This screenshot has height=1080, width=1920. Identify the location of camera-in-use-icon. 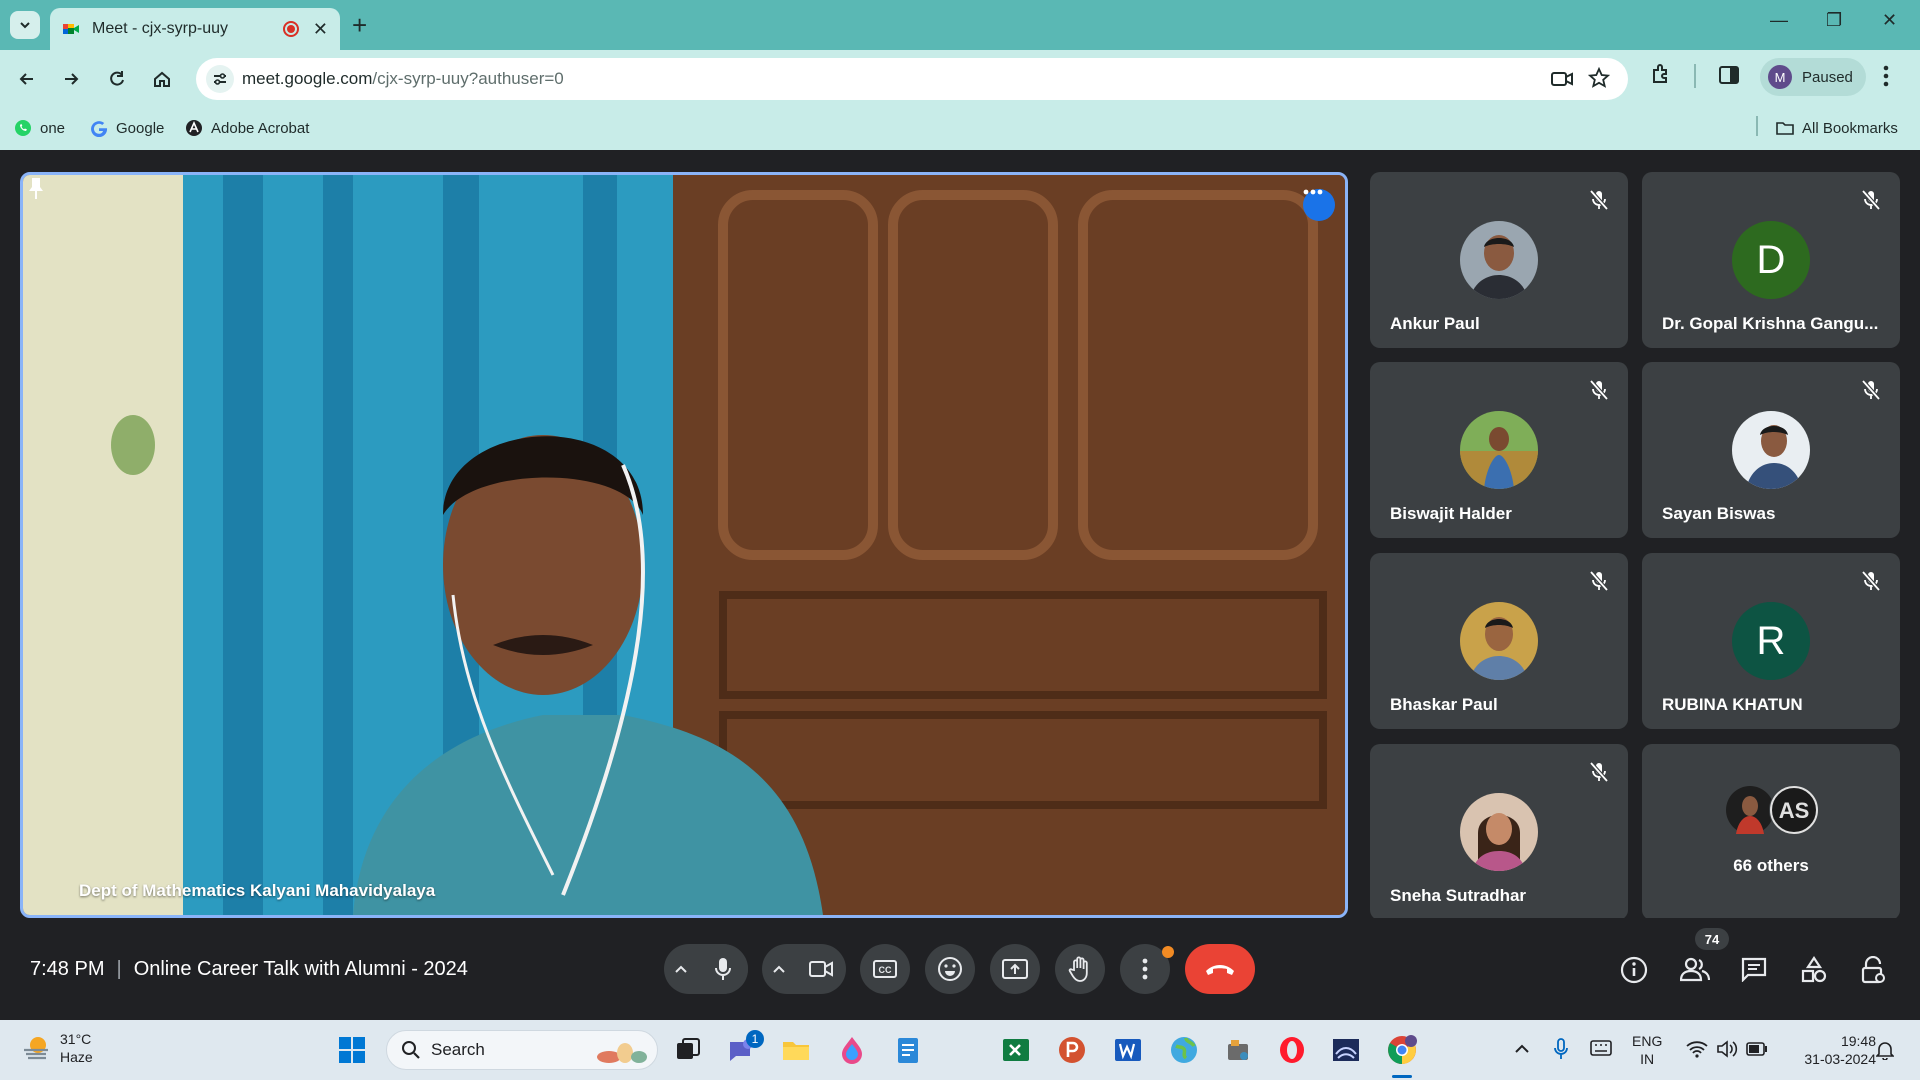
(1562, 79).